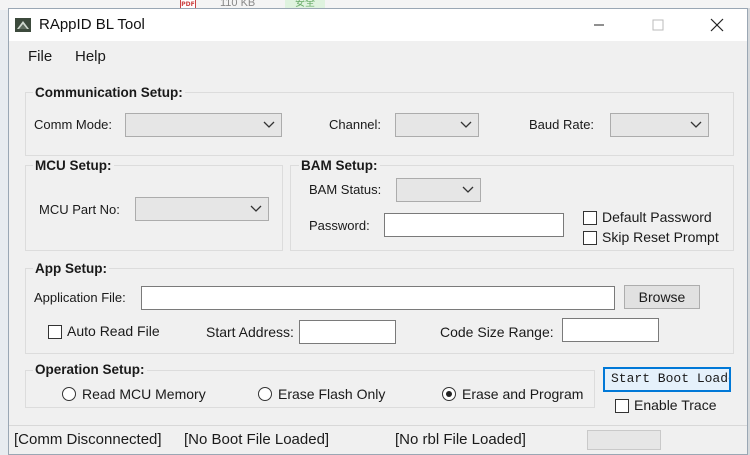 Image resolution: width=750 pixels, height=455 pixels. What do you see at coordinates (437, 125) in the screenshot?
I see `channel-dropdown` at bounding box center [437, 125].